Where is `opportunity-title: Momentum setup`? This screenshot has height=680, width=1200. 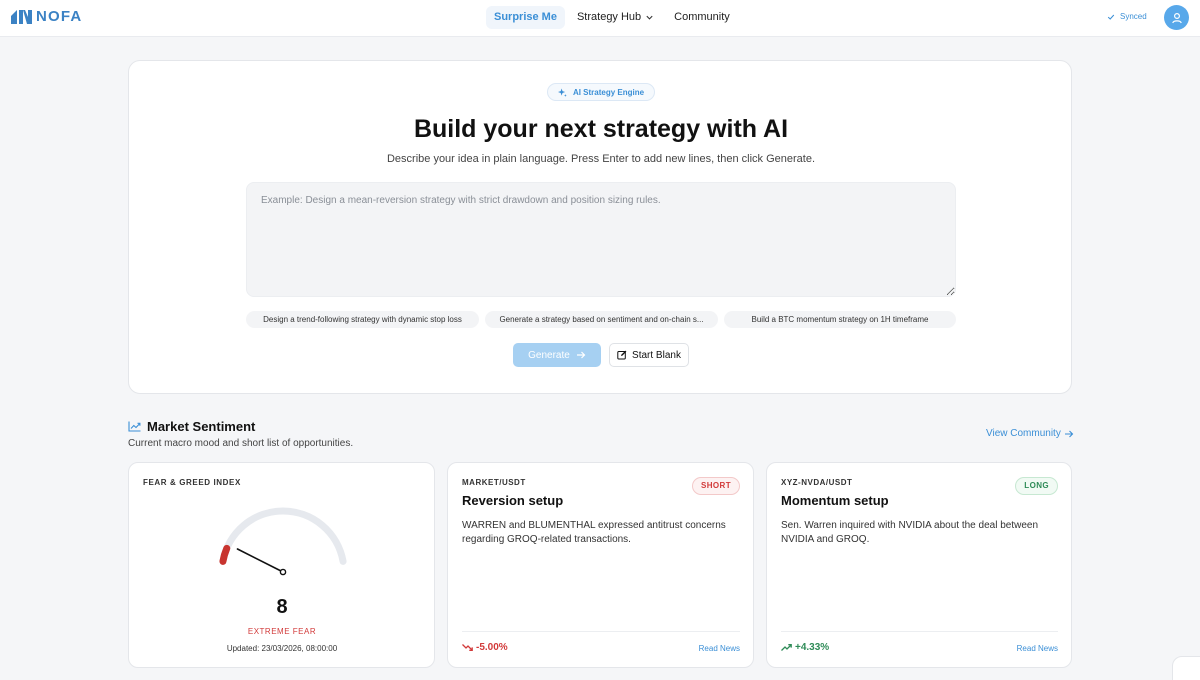
opportunity-title: Momentum setup is located at coordinates (835, 500).